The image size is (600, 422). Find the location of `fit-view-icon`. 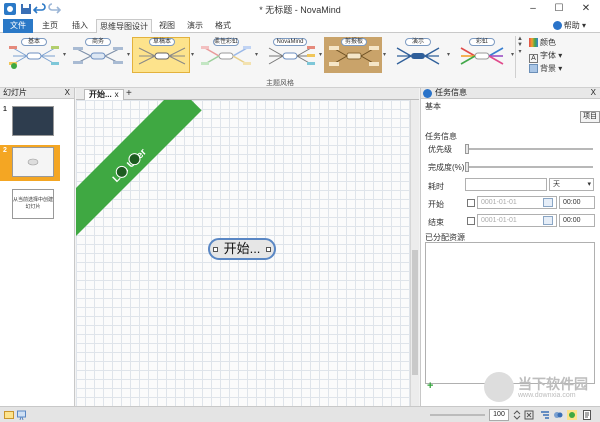

fit-view-icon is located at coordinates (529, 415).